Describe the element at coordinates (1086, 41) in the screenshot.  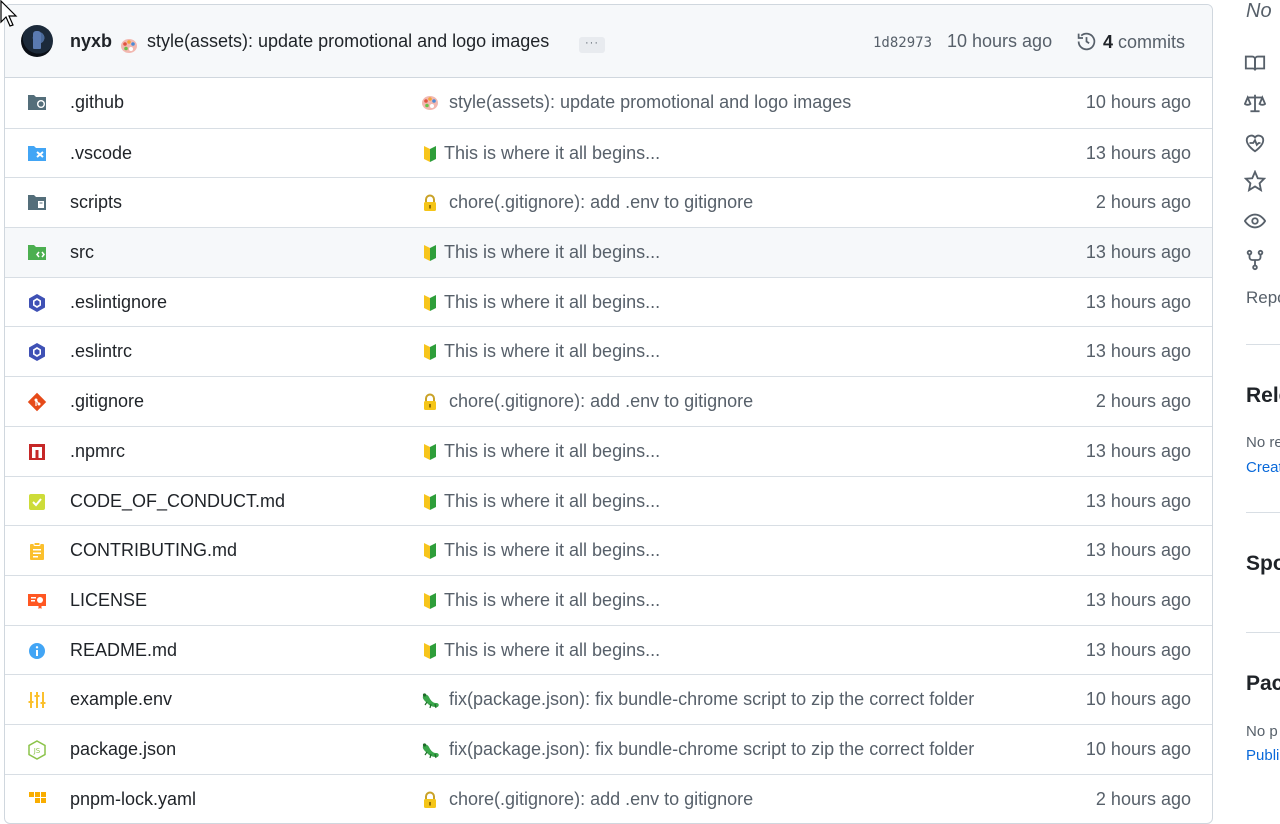
I see `history-icon` at that location.